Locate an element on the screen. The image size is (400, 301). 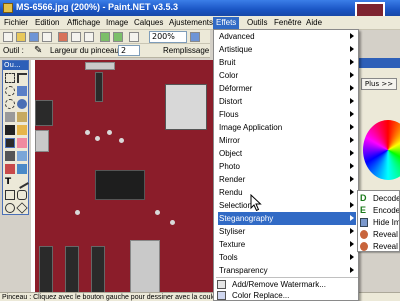
menu-item-steganography: Steganography is located at coordinates (287, 218).